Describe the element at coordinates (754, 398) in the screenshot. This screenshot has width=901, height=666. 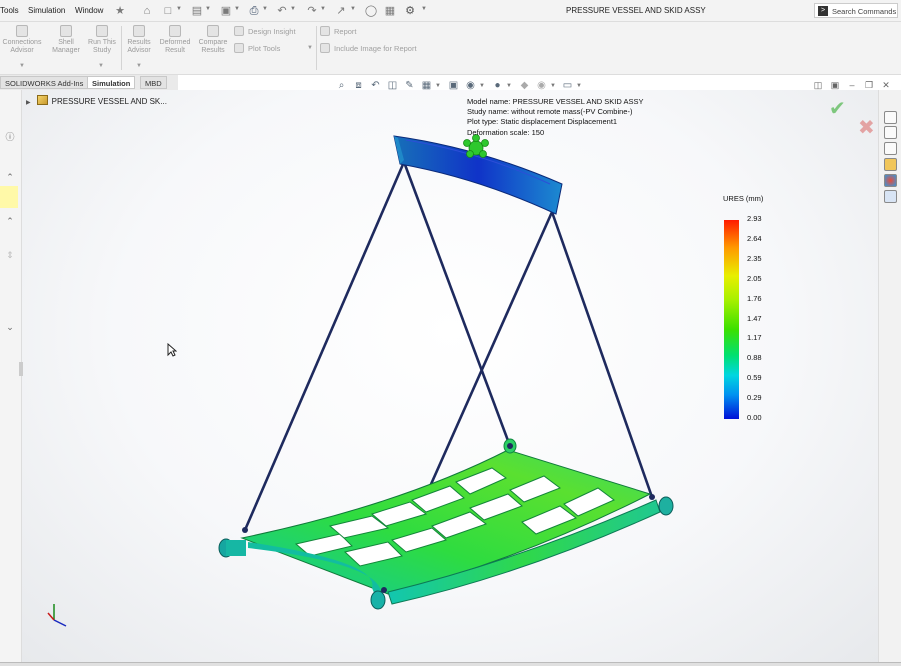
I see `legend-value: 0.29` at that location.